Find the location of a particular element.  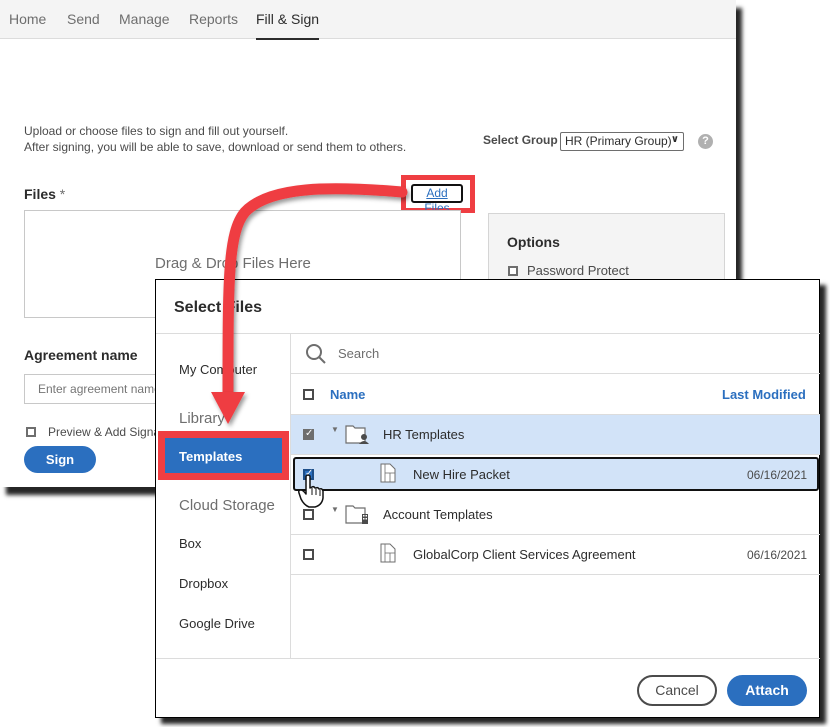

sidebar-section-cloud-storage: Cloud Storage is located at coordinates (227, 505).